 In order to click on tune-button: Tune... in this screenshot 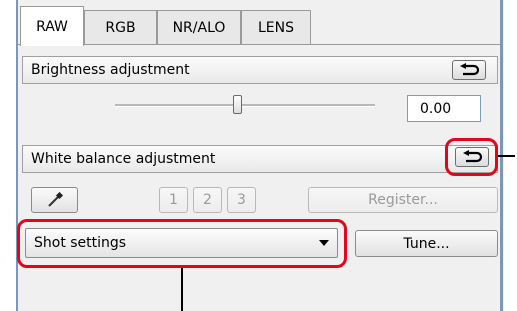, I will do `click(426, 243)`.